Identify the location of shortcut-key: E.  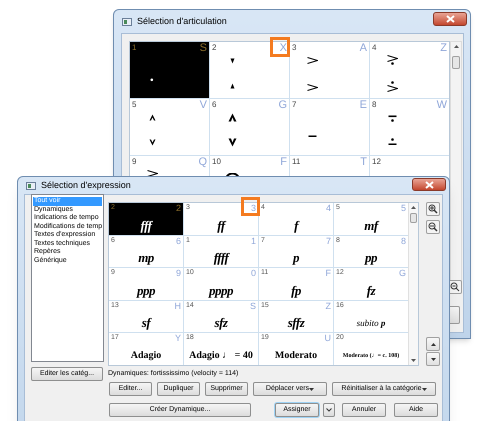
(363, 105).